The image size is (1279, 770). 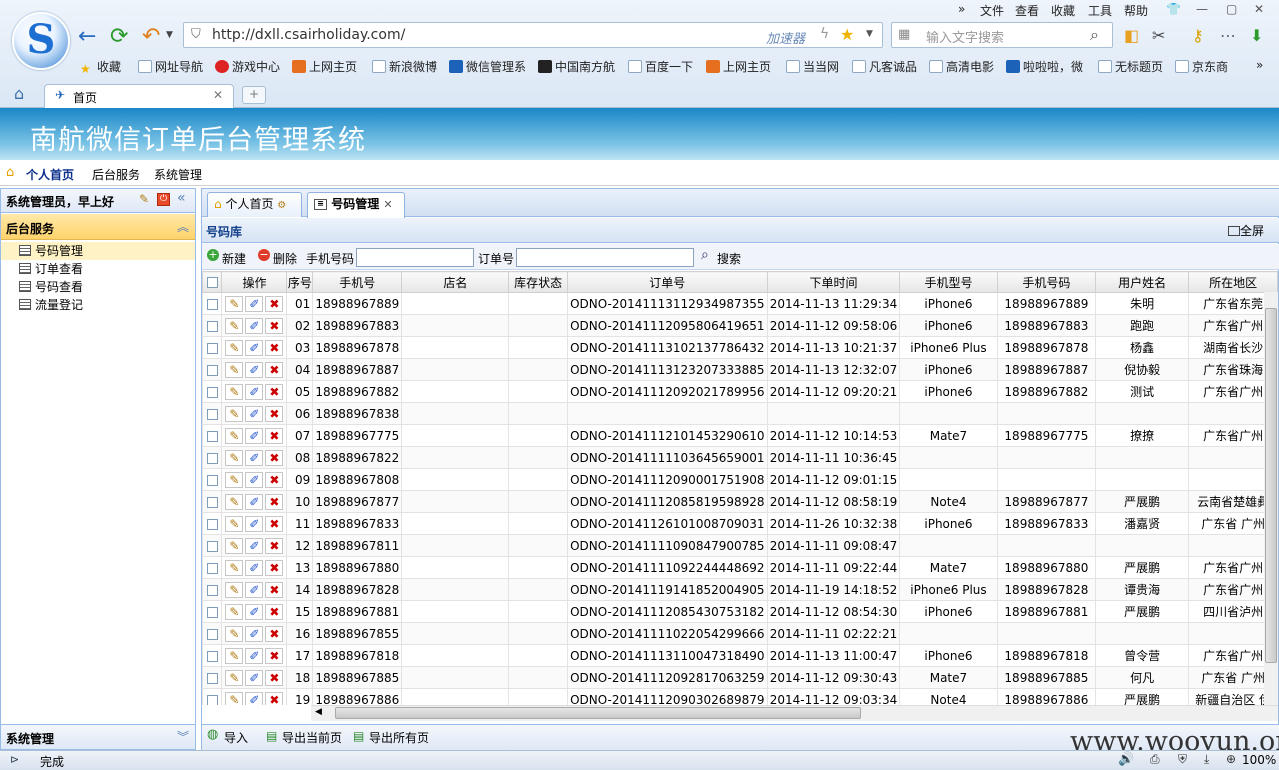 I want to click on column-header: 店名, so click(x=455, y=282).